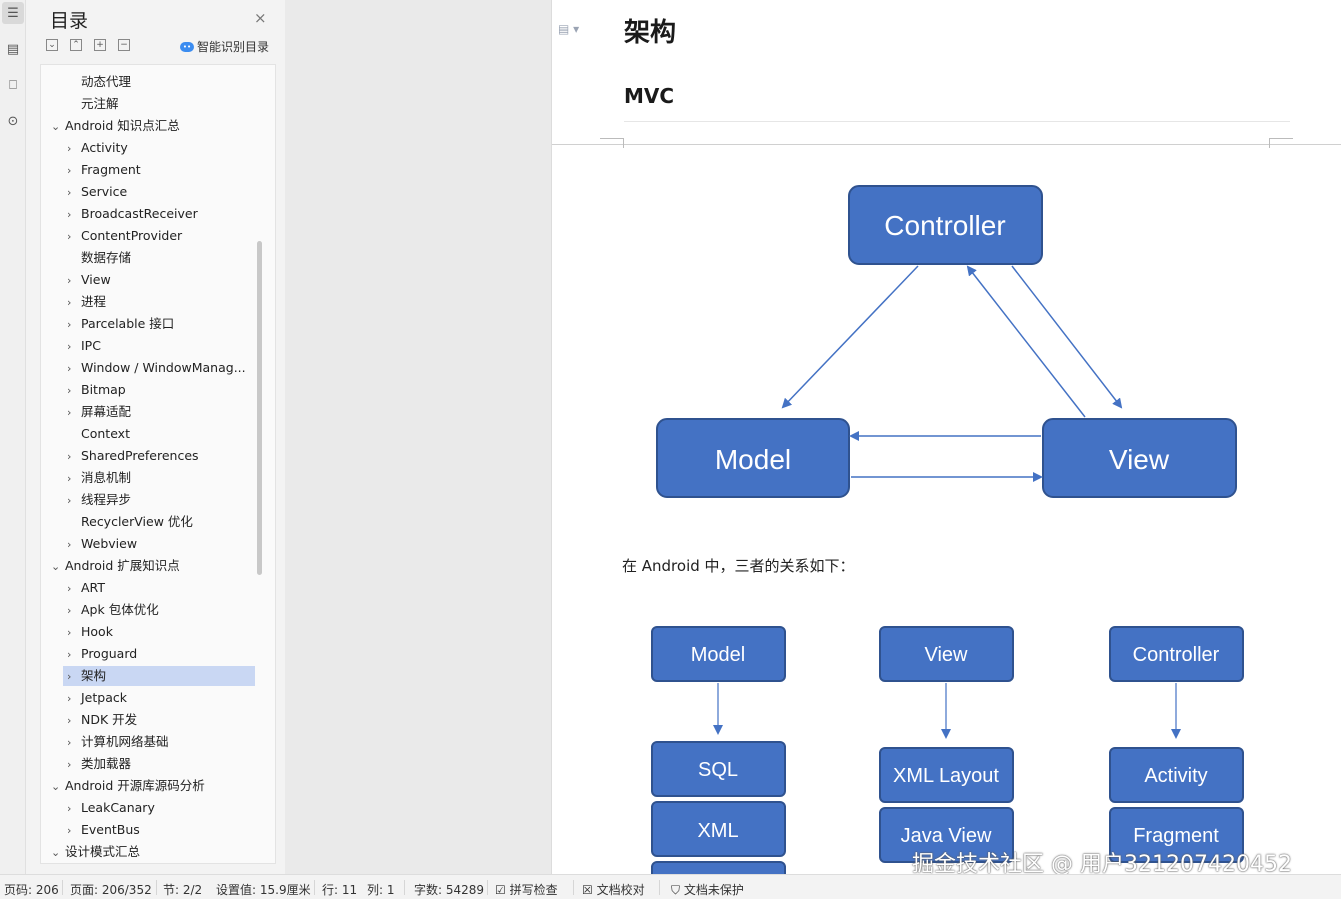 The width and height of the screenshot is (1341, 899). I want to click on outline-item: › 架构, so click(159, 676).